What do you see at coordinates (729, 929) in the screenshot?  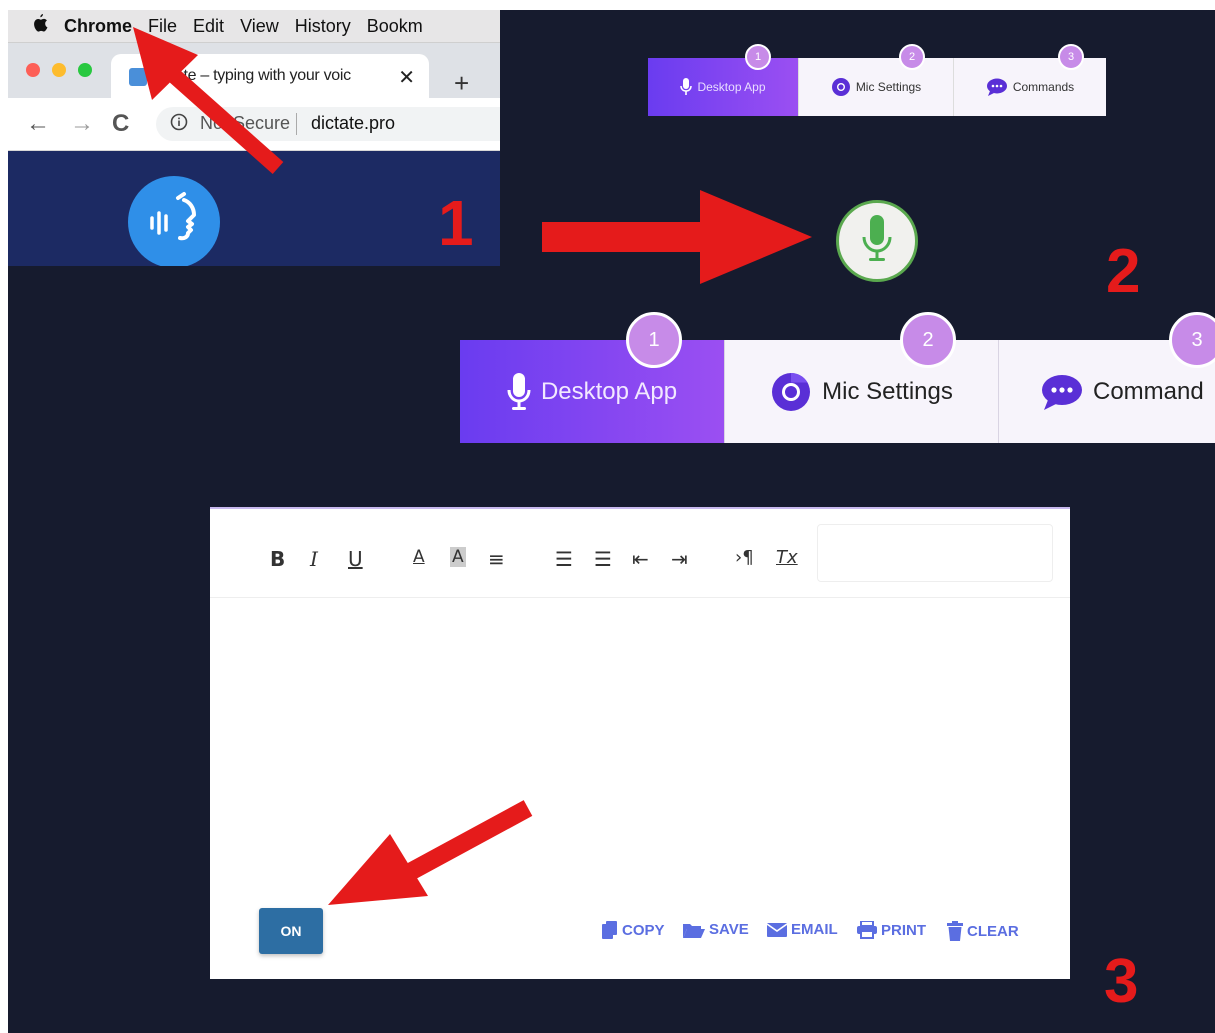 I see `save-label: SAVE` at bounding box center [729, 929].